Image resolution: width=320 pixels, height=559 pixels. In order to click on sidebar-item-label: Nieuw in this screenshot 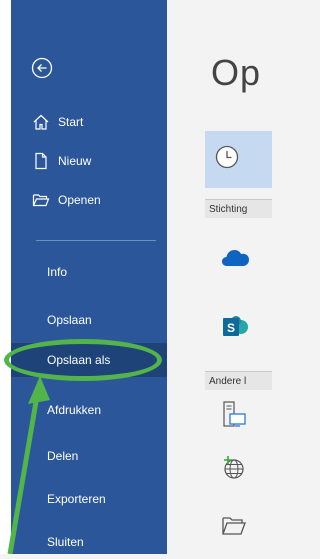, I will do `click(75, 161)`.